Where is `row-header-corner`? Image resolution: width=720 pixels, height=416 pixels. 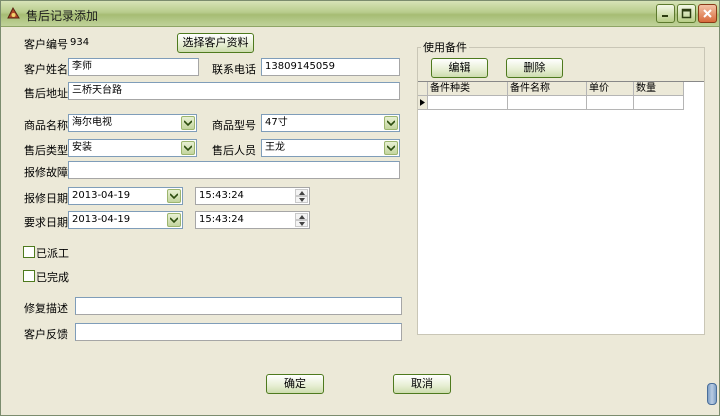 row-header-corner is located at coordinates (423, 89).